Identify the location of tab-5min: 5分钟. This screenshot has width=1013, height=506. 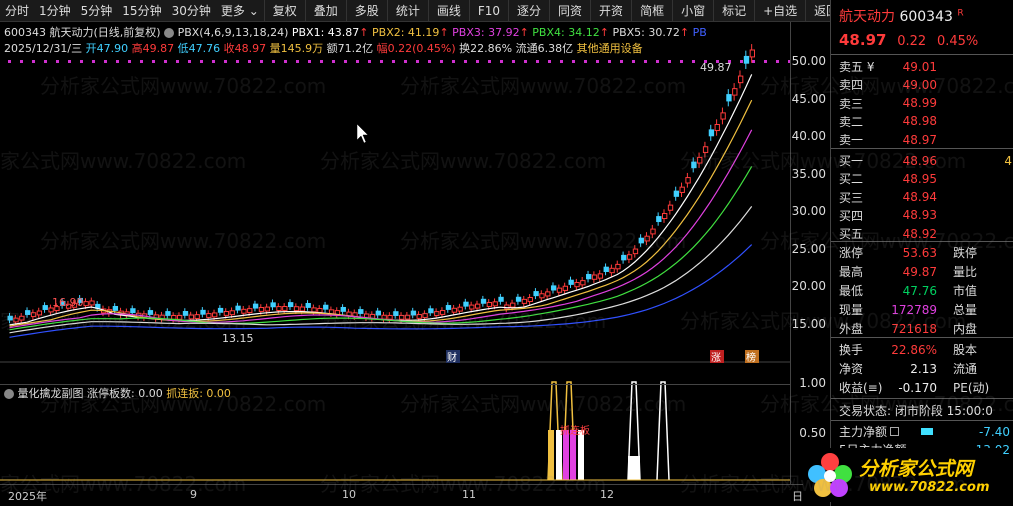
(97, 11).